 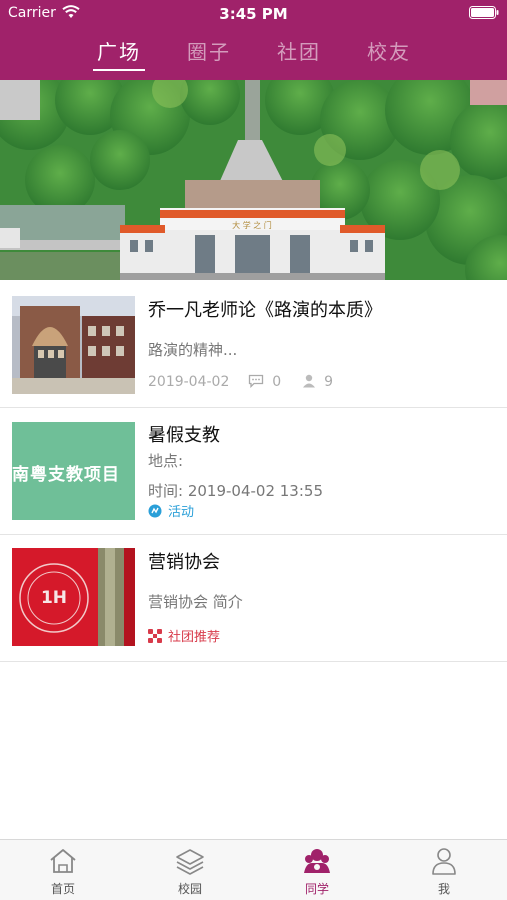 What do you see at coordinates (443, 889) in the screenshot?
I see `tabbar-me-label: 我` at bounding box center [443, 889].